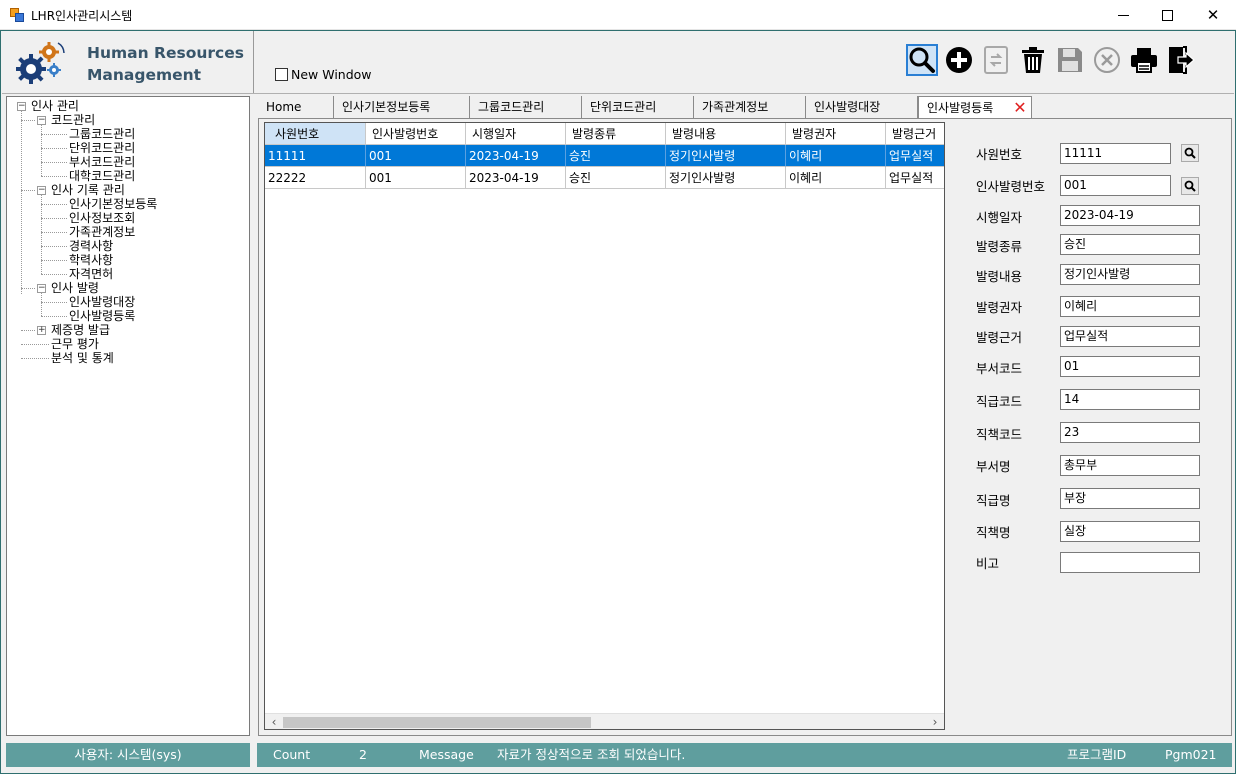 The image size is (1236, 774). Describe the element at coordinates (102, 162) in the screenshot. I see `tree-item: 부서코드관리` at that location.